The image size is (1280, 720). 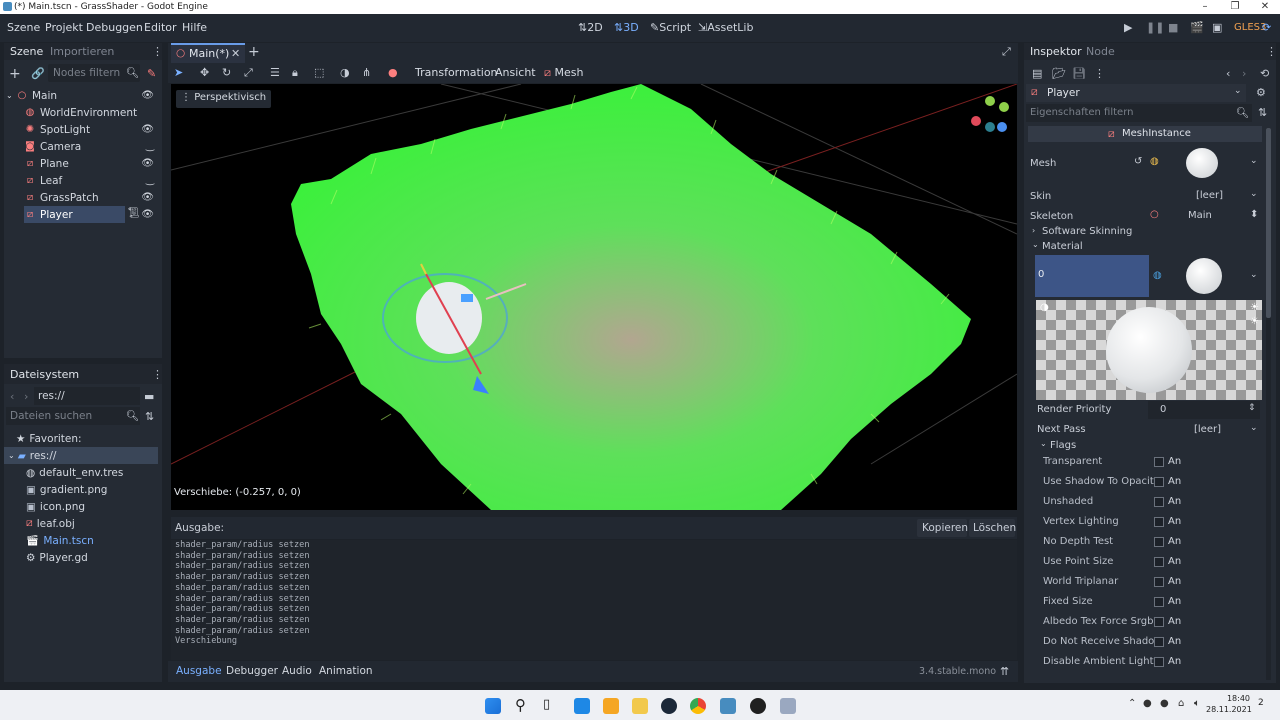 What do you see at coordinates (1059, 73) in the screenshot?
I see `open-folder-icon: 📂︎` at bounding box center [1059, 73].